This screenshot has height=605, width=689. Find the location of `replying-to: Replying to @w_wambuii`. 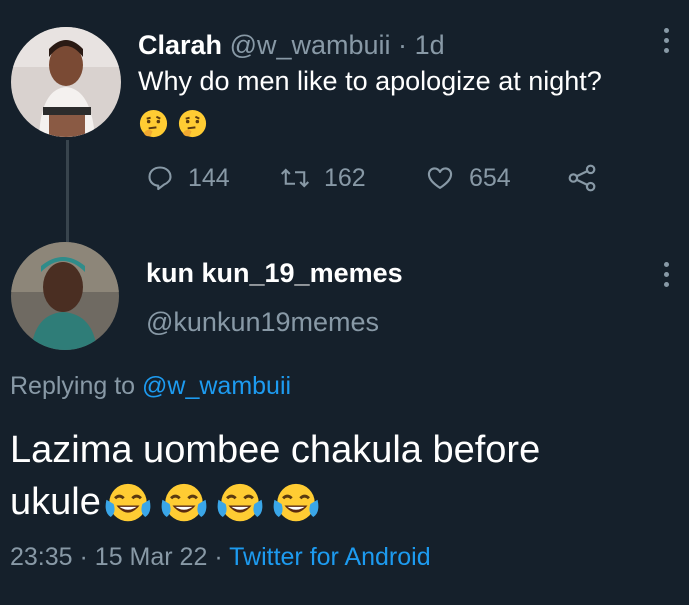

replying-to: Replying to @w_wambuii is located at coordinates (150, 386).